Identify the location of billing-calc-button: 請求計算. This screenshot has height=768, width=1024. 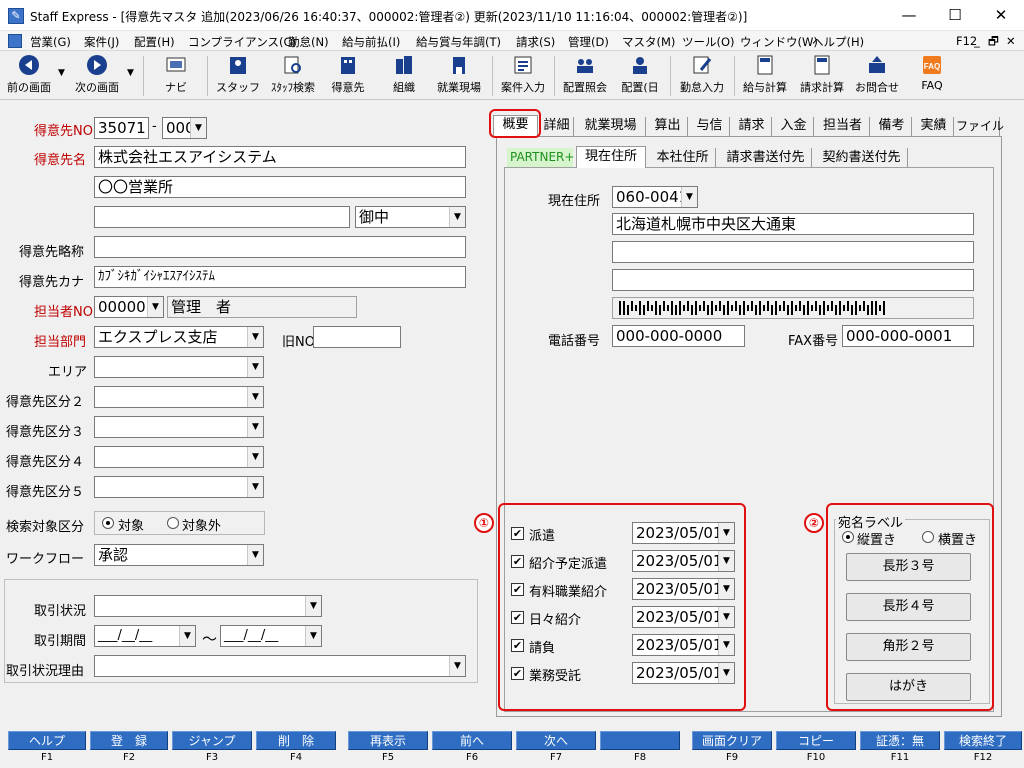
(822, 74).